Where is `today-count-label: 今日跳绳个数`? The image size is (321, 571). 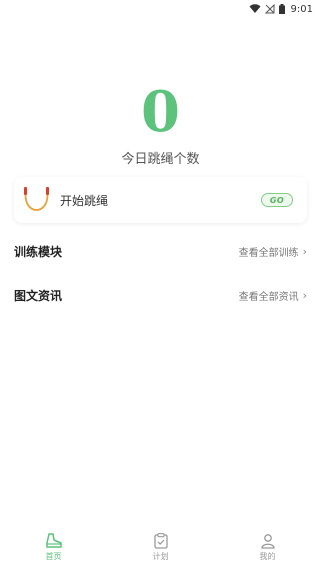 today-count-label: 今日跳绳个数 is located at coordinates (160, 159).